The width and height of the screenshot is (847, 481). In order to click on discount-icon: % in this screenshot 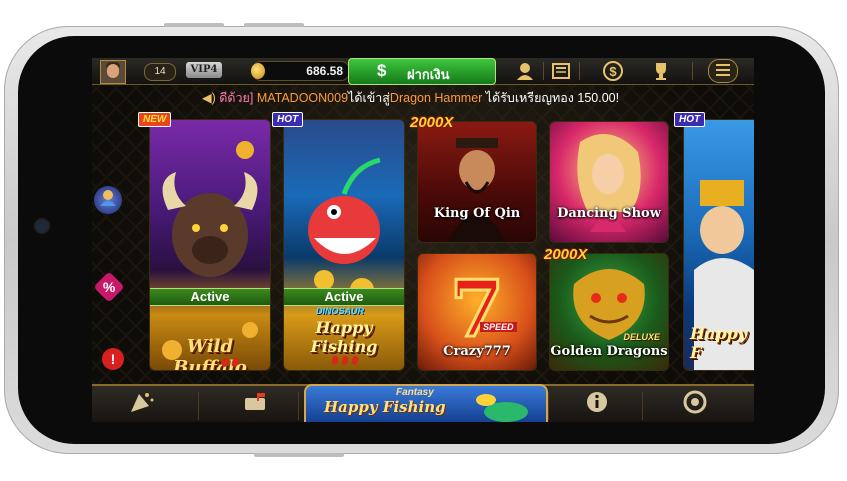, I will do `click(109, 287)`.